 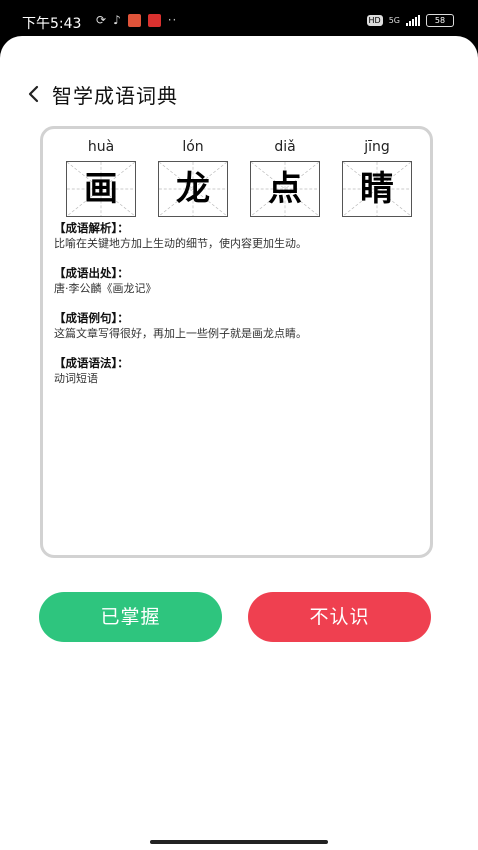 I want to click on status-bar: 下午5:43 ⟳ ♪ ·· HD 5G 58, so click(x=239, y=20).